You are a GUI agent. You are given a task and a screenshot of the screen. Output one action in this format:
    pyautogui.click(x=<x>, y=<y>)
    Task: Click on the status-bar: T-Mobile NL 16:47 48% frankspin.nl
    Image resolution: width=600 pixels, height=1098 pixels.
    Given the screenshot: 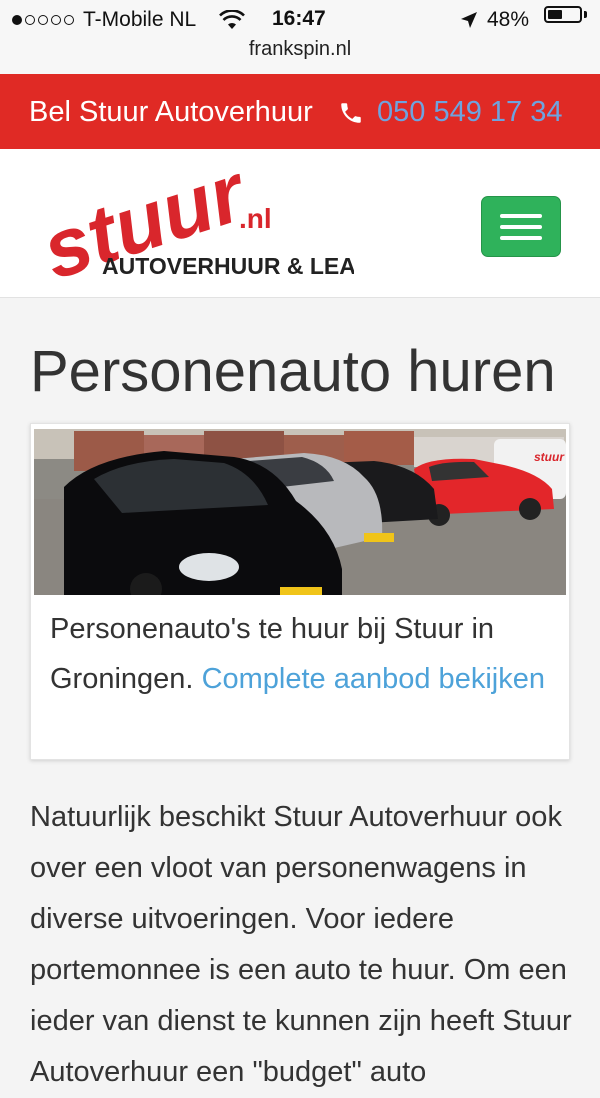 What is the action you would take?
    pyautogui.click(x=300, y=37)
    